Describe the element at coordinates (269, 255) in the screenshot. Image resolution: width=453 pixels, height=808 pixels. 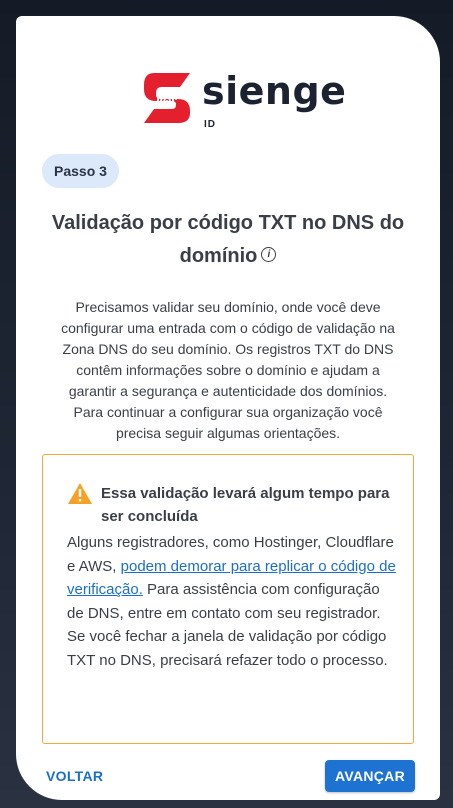
I see `info-icon: i` at that location.